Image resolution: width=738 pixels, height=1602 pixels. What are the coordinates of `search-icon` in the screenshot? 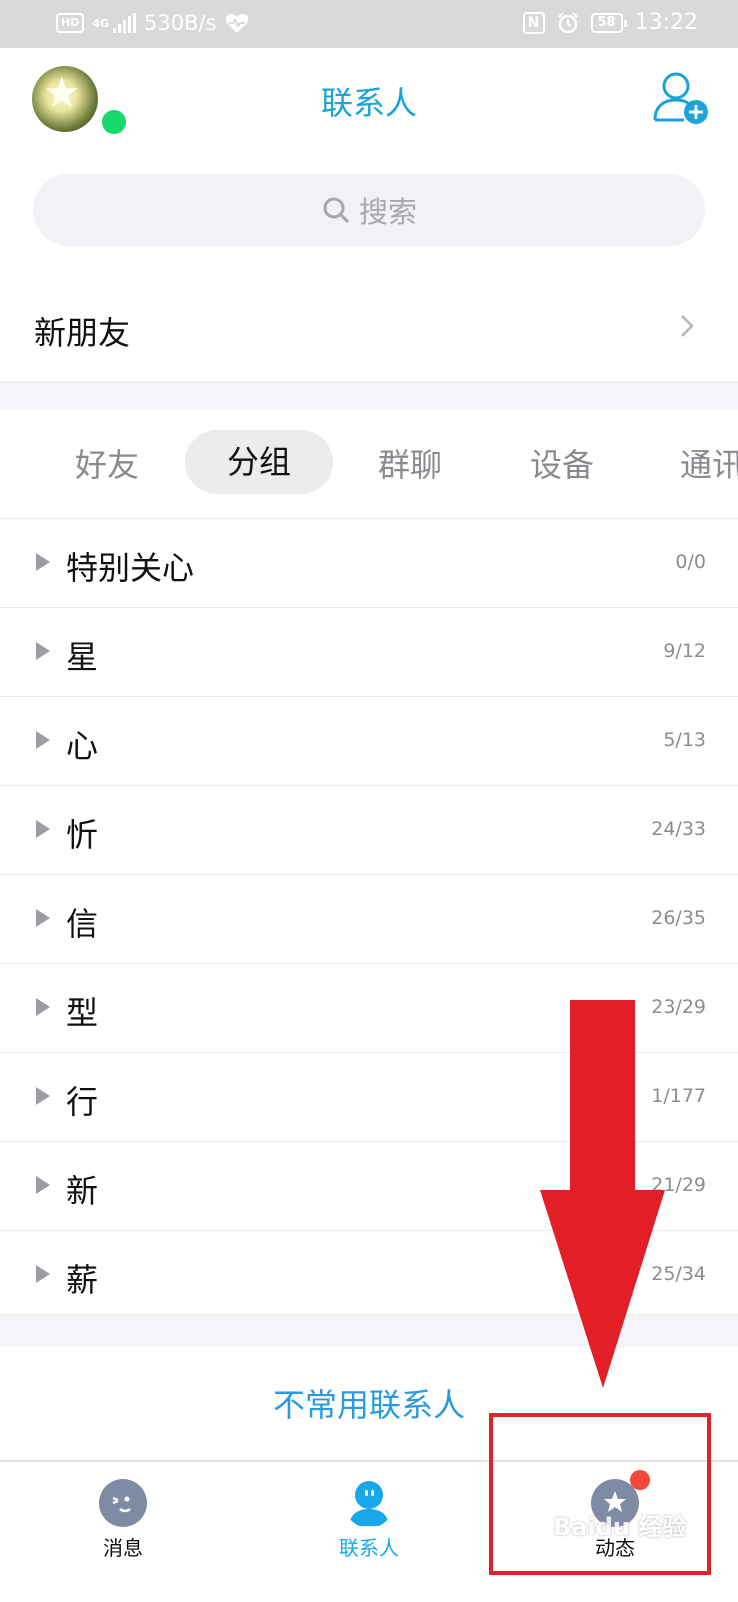 It's located at (336, 210).